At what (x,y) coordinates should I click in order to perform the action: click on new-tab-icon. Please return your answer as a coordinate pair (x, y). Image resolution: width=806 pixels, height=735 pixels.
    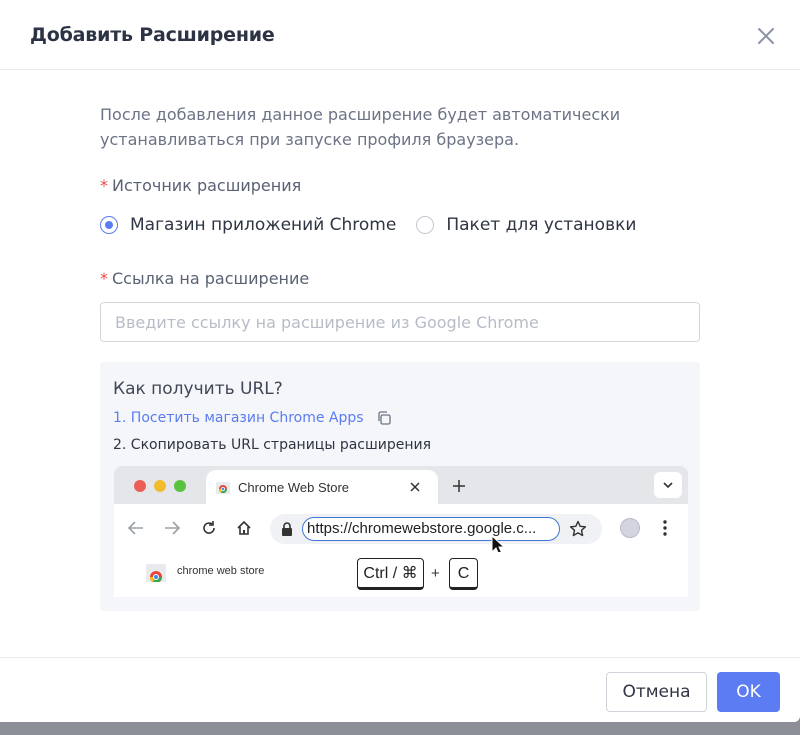
    Looking at the image, I should click on (459, 486).